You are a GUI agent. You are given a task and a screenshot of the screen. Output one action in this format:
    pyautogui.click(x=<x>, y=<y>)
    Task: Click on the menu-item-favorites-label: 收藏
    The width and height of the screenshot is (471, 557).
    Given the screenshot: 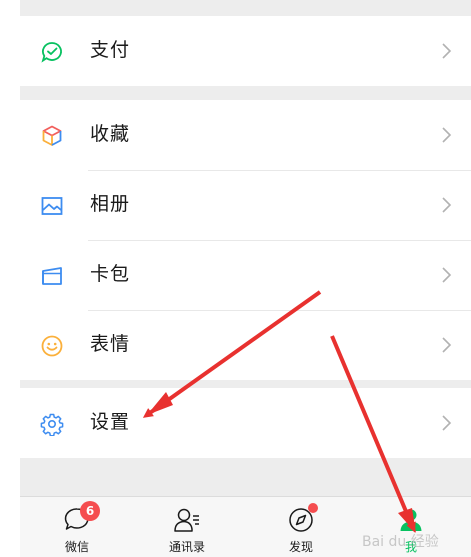 What is the action you would take?
    pyautogui.click(x=110, y=134)
    